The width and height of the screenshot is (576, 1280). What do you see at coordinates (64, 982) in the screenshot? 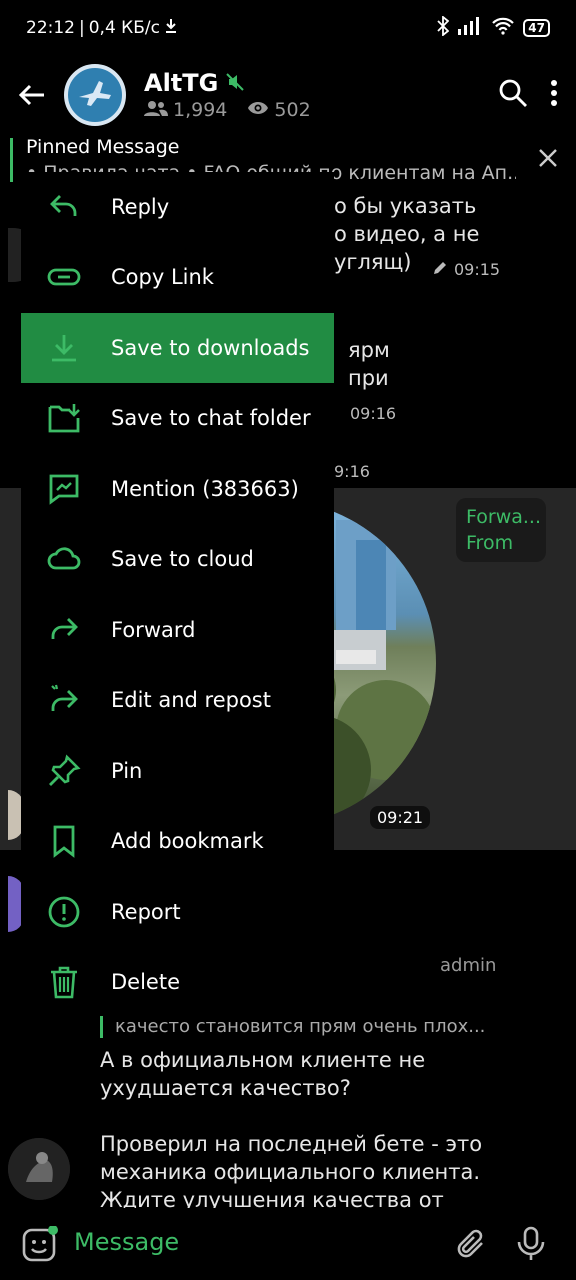
I see `trash-icon` at bounding box center [64, 982].